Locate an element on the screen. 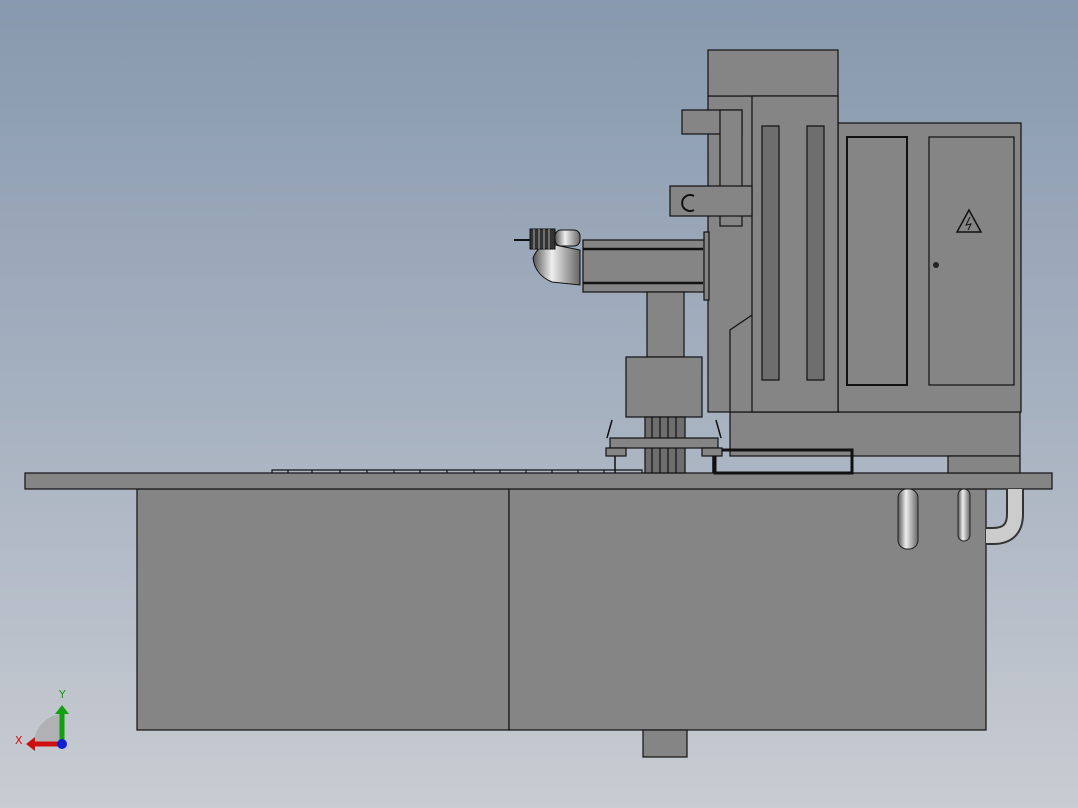 The image size is (1078, 808). x-axis-label: X is located at coordinates (19, 740).